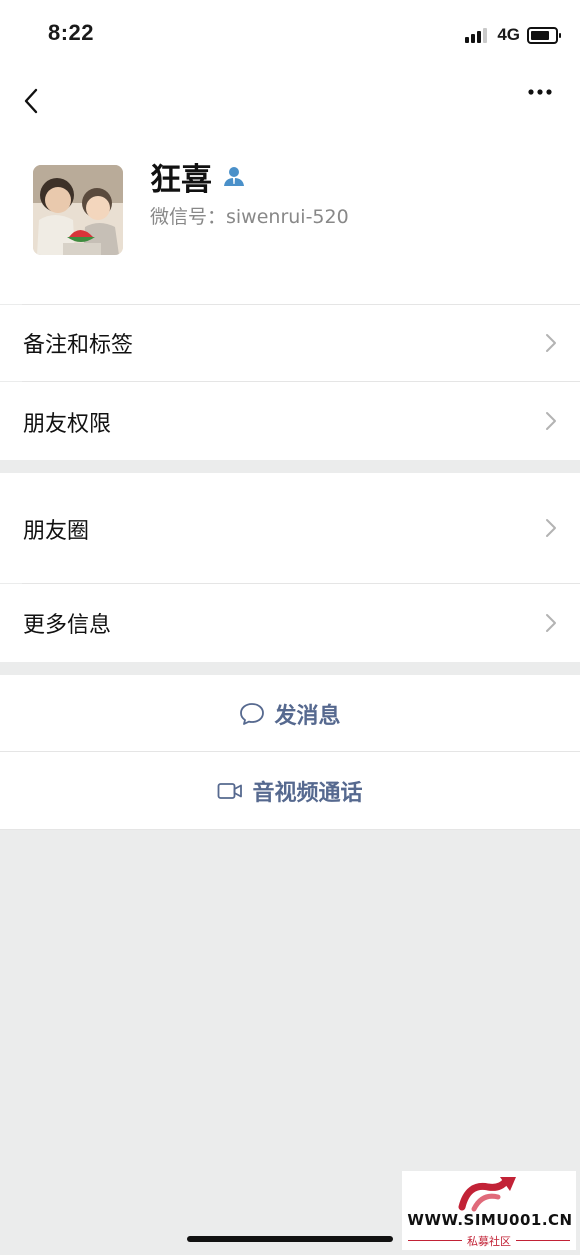 Image resolution: width=580 pixels, height=1255 pixels. Describe the element at coordinates (508, 34) in the screenshot. I see `network-type: 4G` at that location.